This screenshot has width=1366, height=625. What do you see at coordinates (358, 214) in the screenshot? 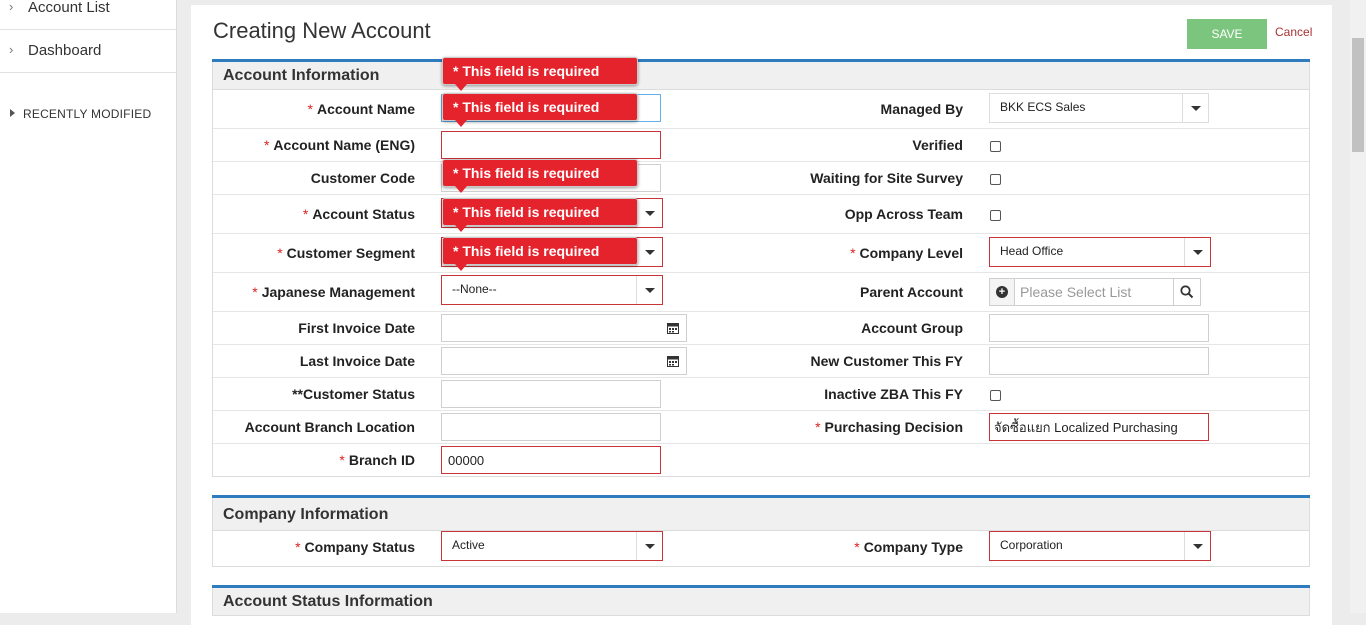
I see `account-status-label: * Account Status` at bounding box center [358, 214].